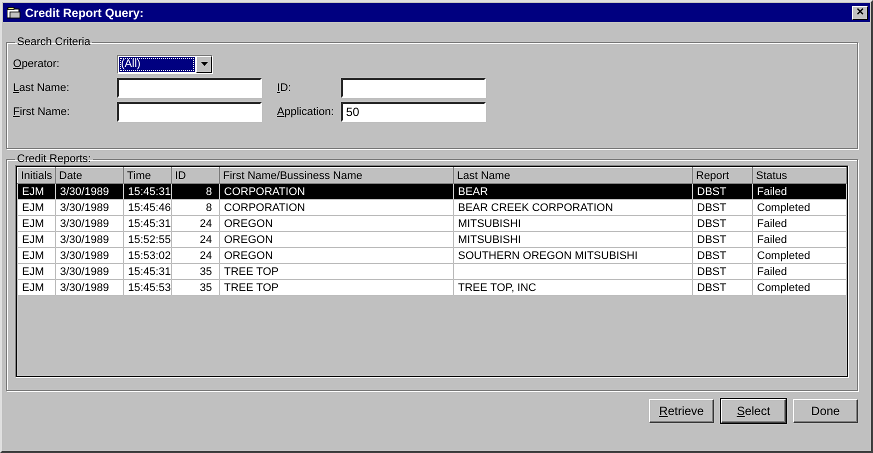  Describe the element at coordinates (42, 112) in the screenshot. I see `field-label: First Name:` at that location.